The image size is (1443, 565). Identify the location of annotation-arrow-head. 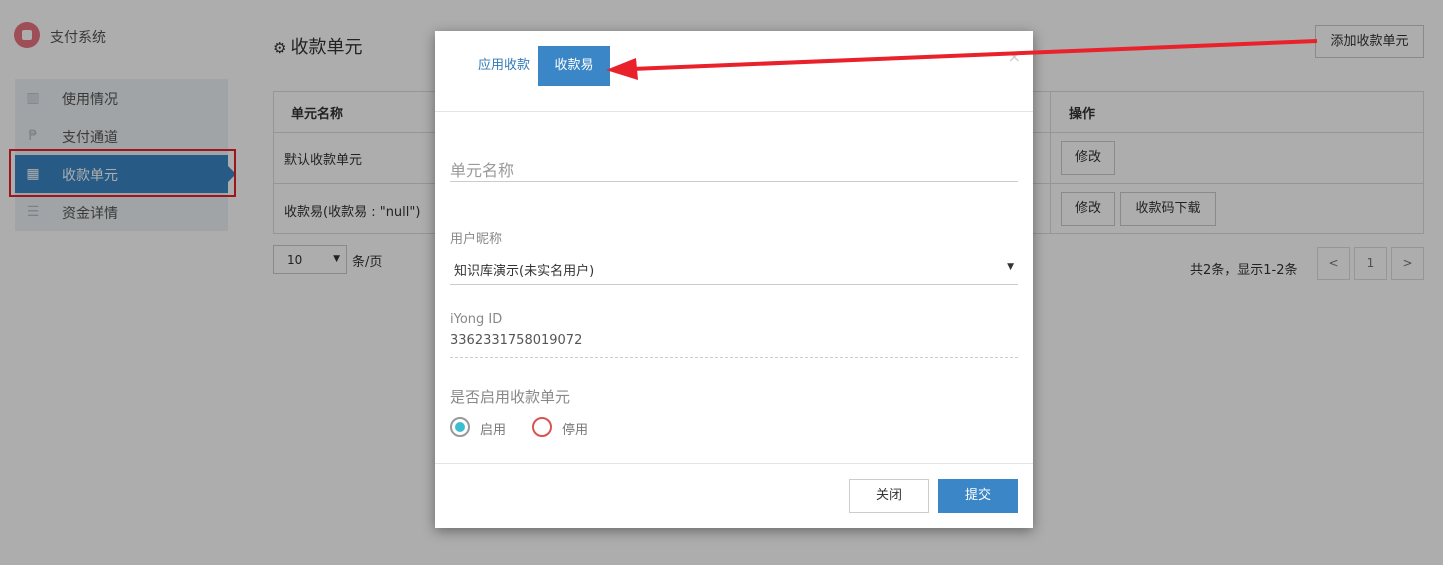
(622, 69).